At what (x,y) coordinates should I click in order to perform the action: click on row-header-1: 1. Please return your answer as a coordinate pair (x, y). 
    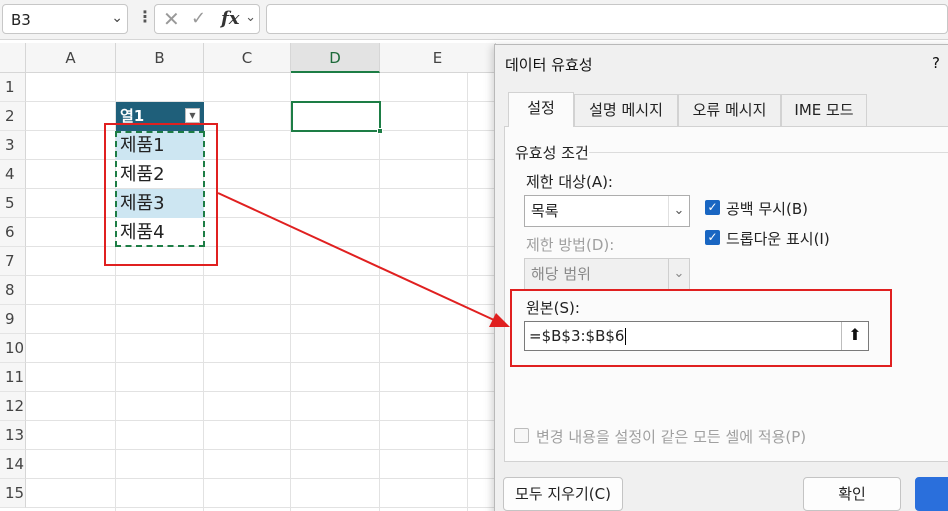
    Looking at the image, I should click on (13, 87).